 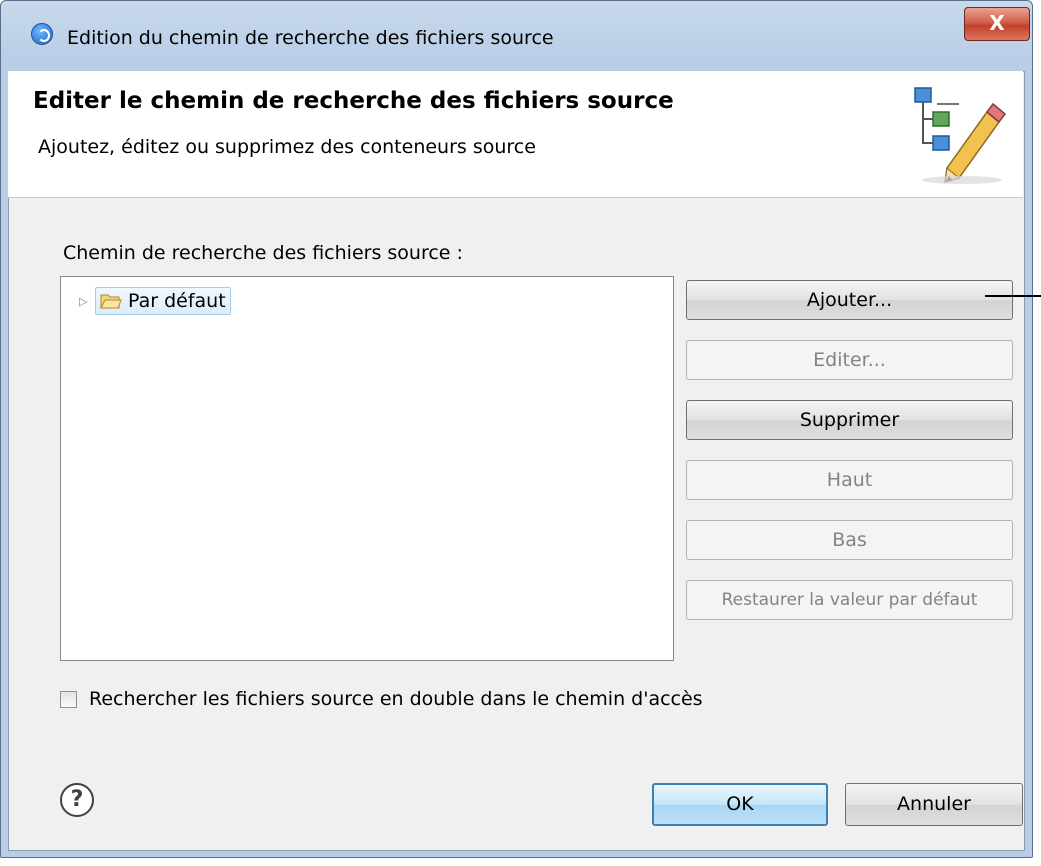 I want to click on ok-button: OK, so click(x=740, y=804).